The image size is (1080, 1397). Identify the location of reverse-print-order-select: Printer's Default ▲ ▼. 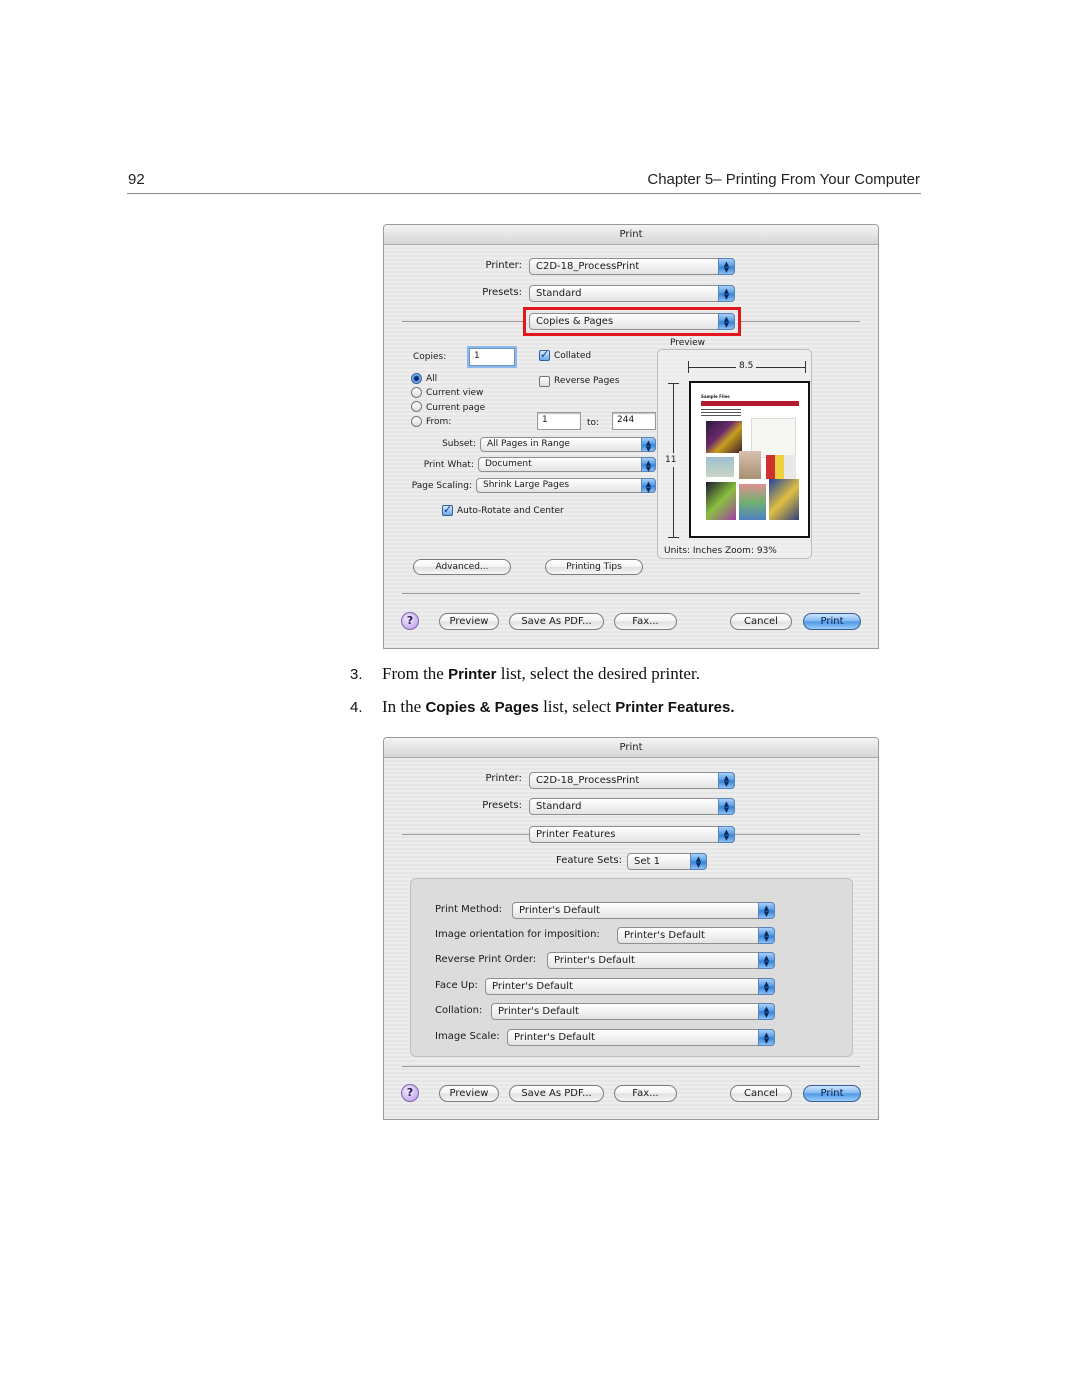
(661, 960).